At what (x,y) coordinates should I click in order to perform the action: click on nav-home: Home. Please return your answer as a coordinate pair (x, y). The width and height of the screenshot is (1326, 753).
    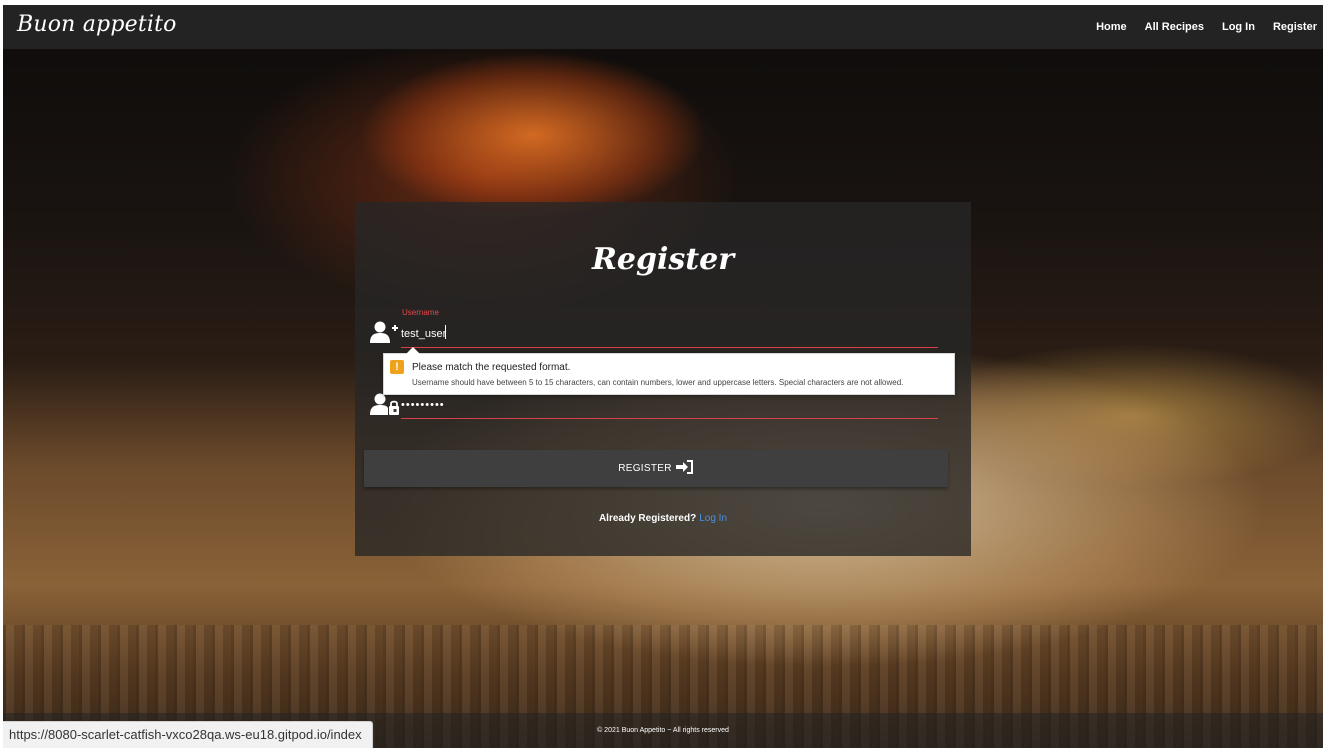
    Looking at the image, I should click on (1111, 27).